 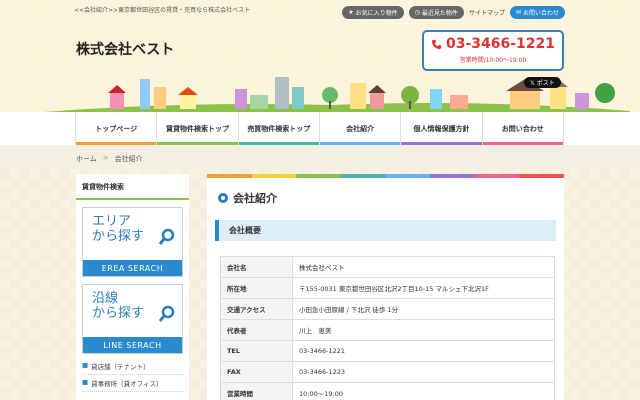 I want to click on line-search-line2: から探す, so click(x=118, y=313).